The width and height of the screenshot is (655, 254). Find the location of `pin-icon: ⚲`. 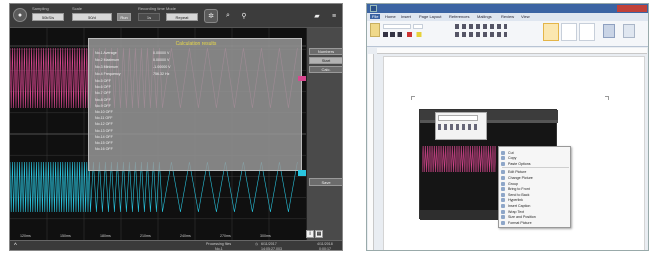

pin-icon: ⚲ is located at coordinates (244, 16).